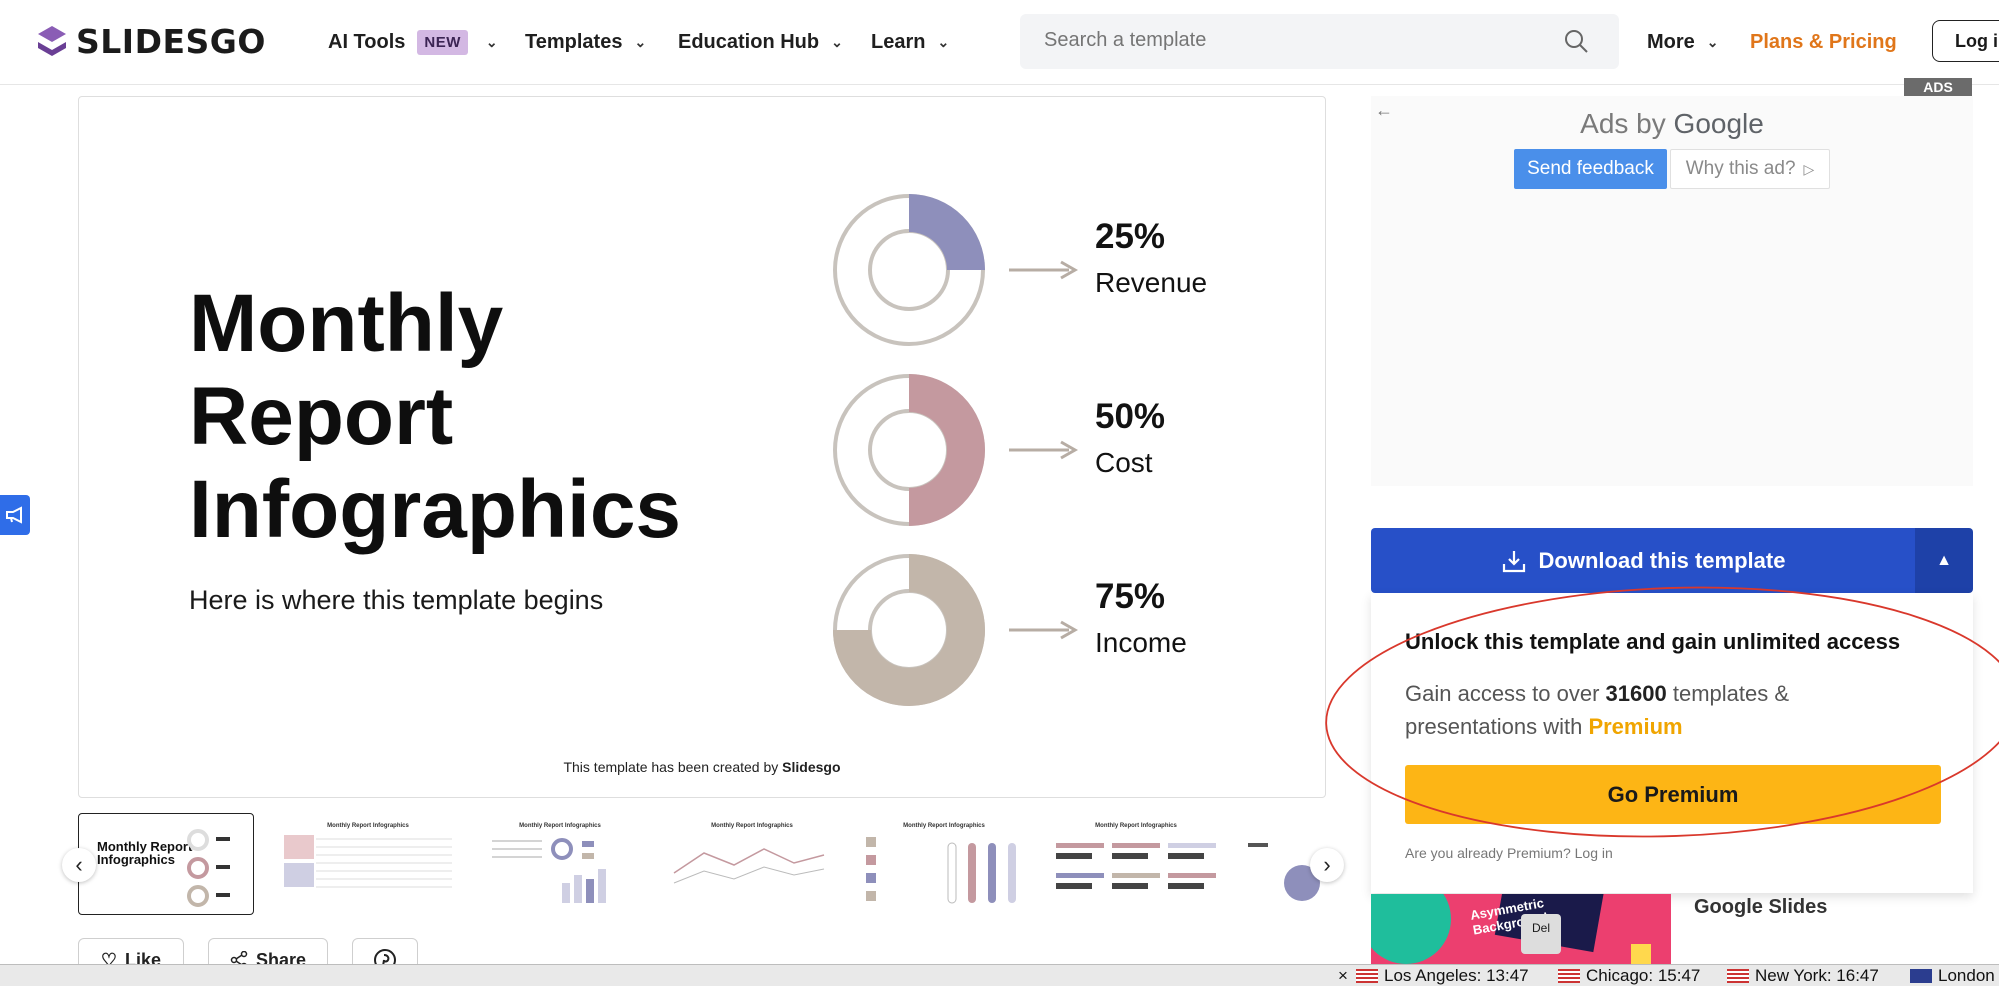  What do you see at coordinates (367, 41) in the screenshot?
I see `nav-ai-tools-label: AI Tools` at bounding box center [367, 41].